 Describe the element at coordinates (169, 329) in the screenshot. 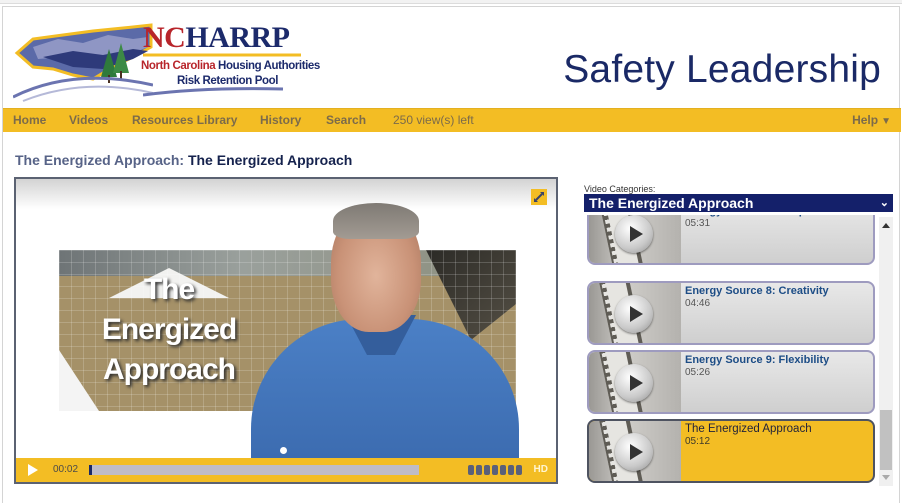

I see `slide-title: The Energized Approach` at that location.